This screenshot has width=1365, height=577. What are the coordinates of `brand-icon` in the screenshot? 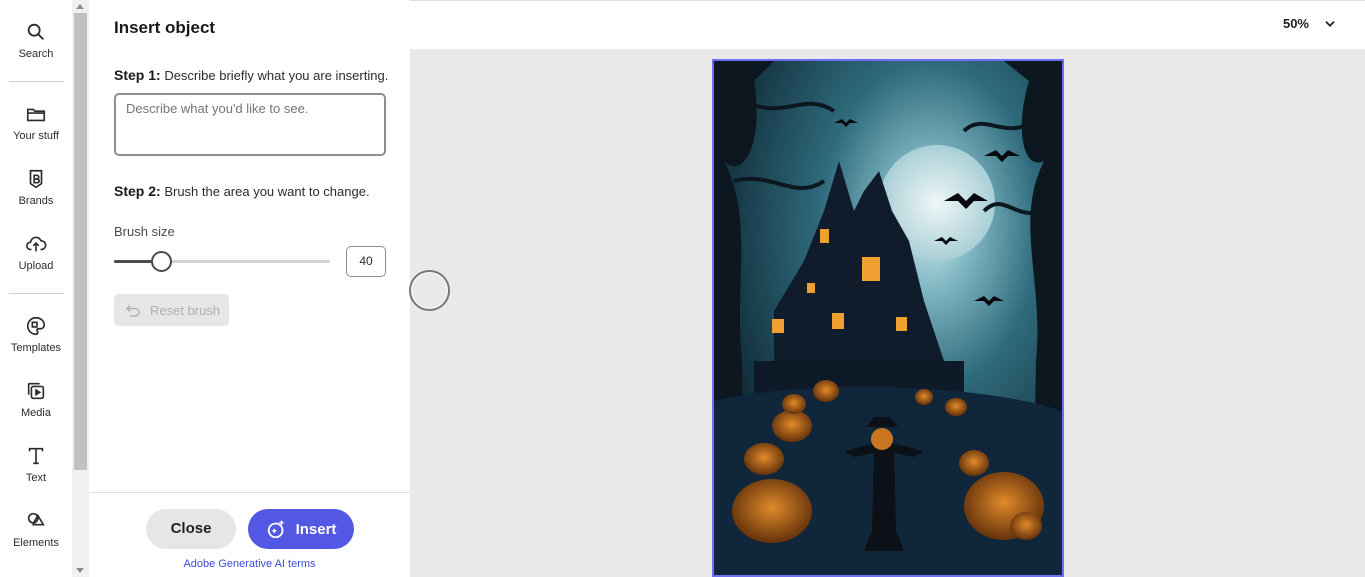 It's located at (36, 179).